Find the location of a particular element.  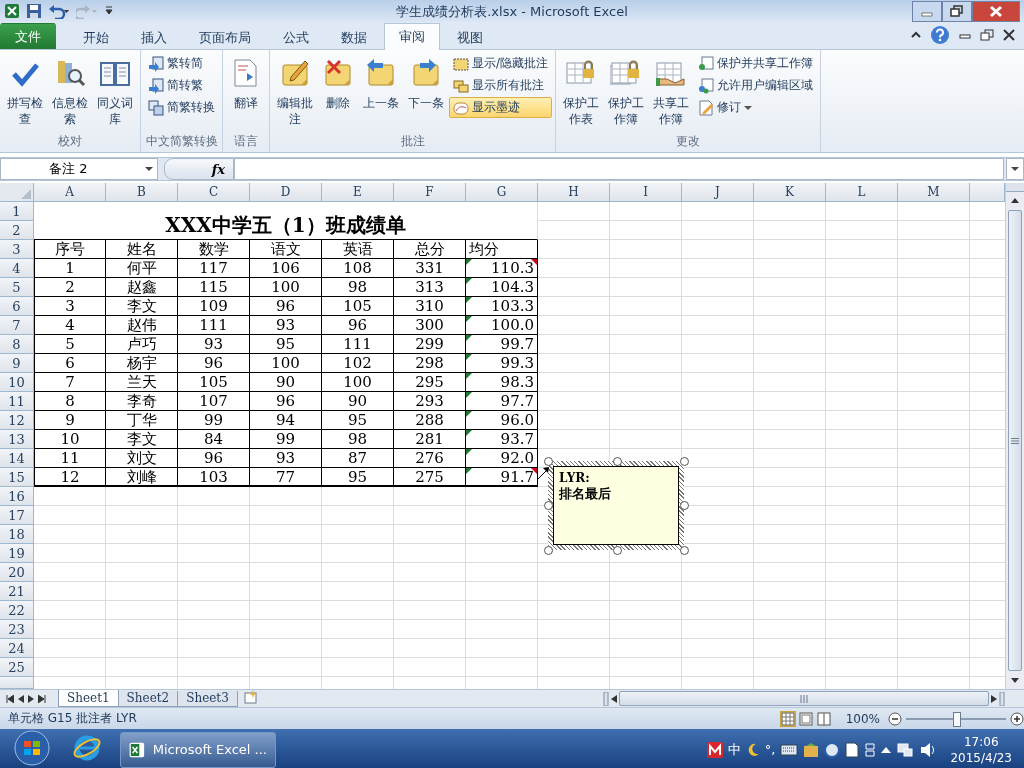

ribbon-toggle: 显示墨迹 is located at coordinates (501, 107).